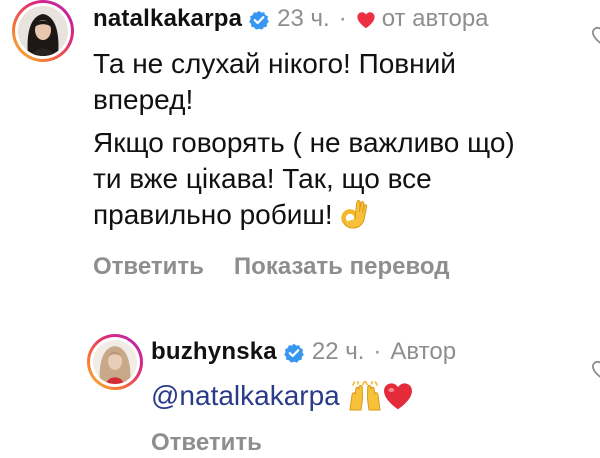 The width and height of the screenshot is (600, 458). I want to click on avatar-buzhynska, so click(115, 362).